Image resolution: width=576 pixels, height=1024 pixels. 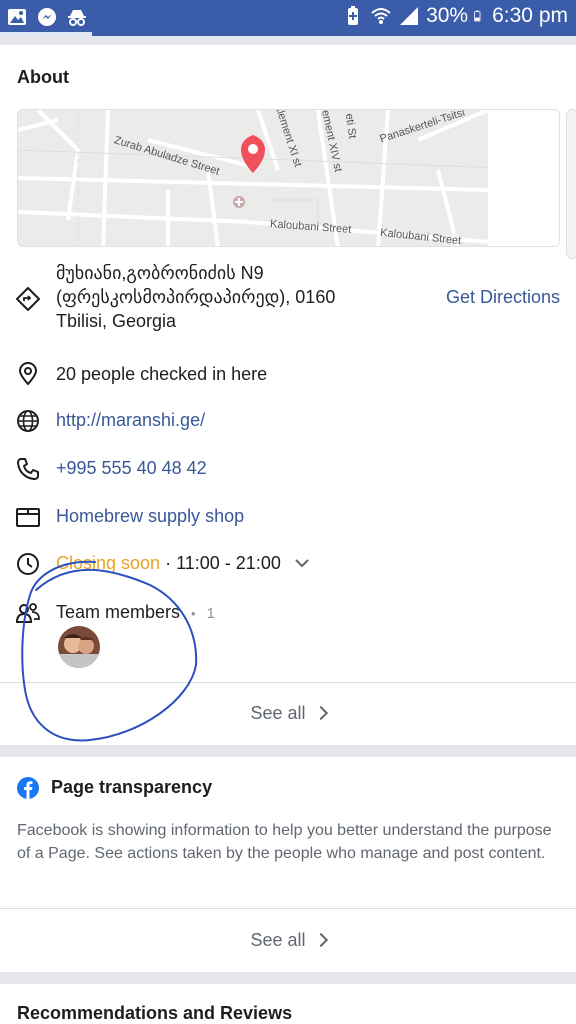 I want to click on battery-saver-icon, so click(x=353, y=15).